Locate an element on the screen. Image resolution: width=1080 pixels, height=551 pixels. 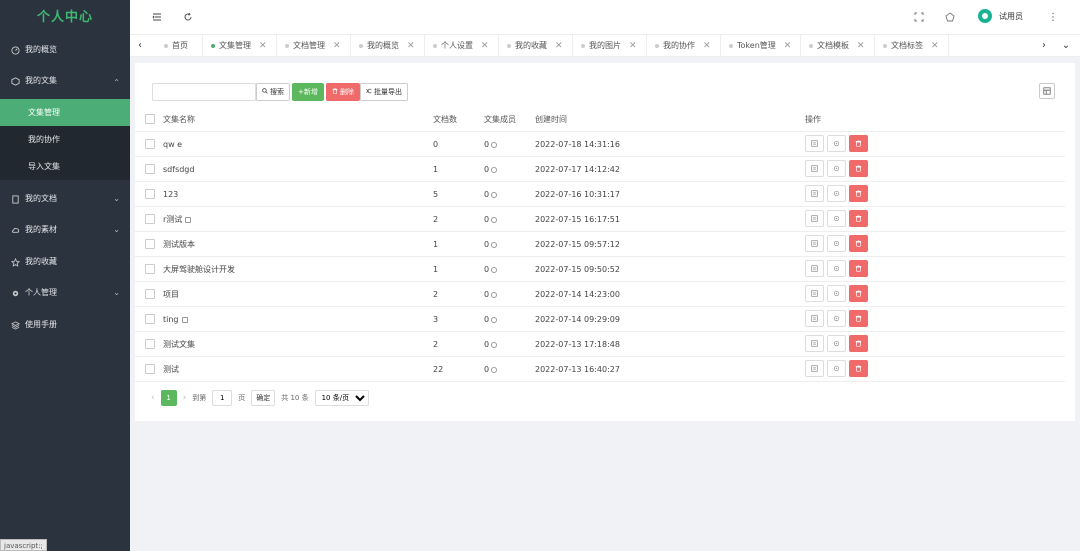
collection-name-cell: 测试 is located at coordinates (171, 369).